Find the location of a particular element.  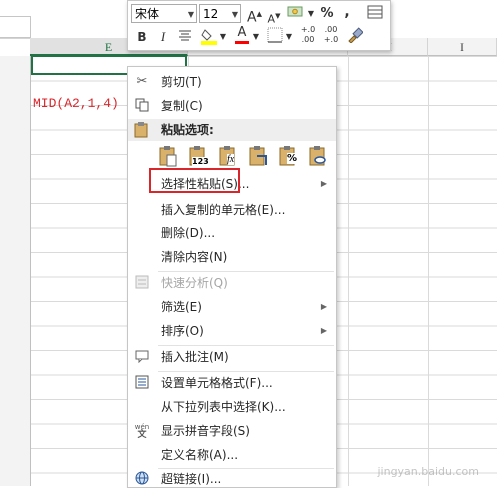

column-header-i: I is located at coordinates (462, 47).